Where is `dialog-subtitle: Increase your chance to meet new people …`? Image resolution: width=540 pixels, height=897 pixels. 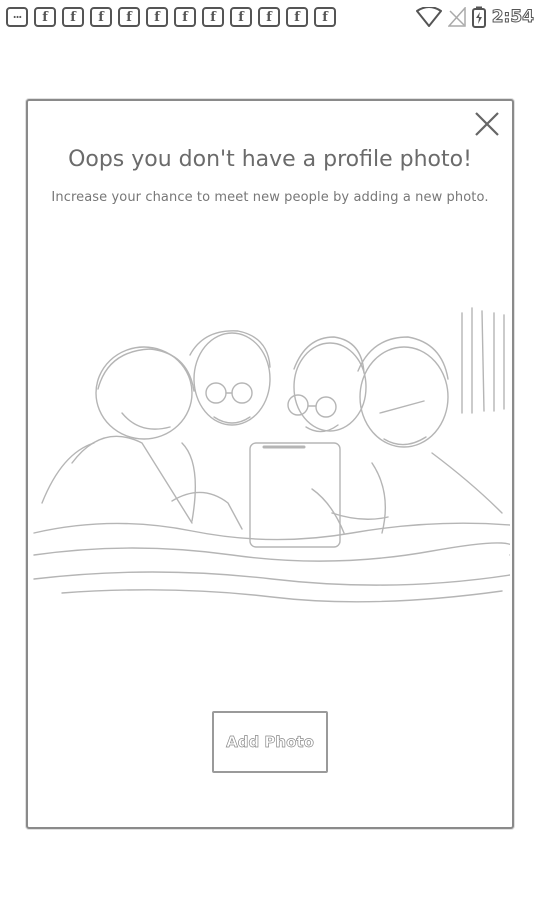
dialog-subtitle: Increase your chance to meet new people … is located at coordinates (270, 197).